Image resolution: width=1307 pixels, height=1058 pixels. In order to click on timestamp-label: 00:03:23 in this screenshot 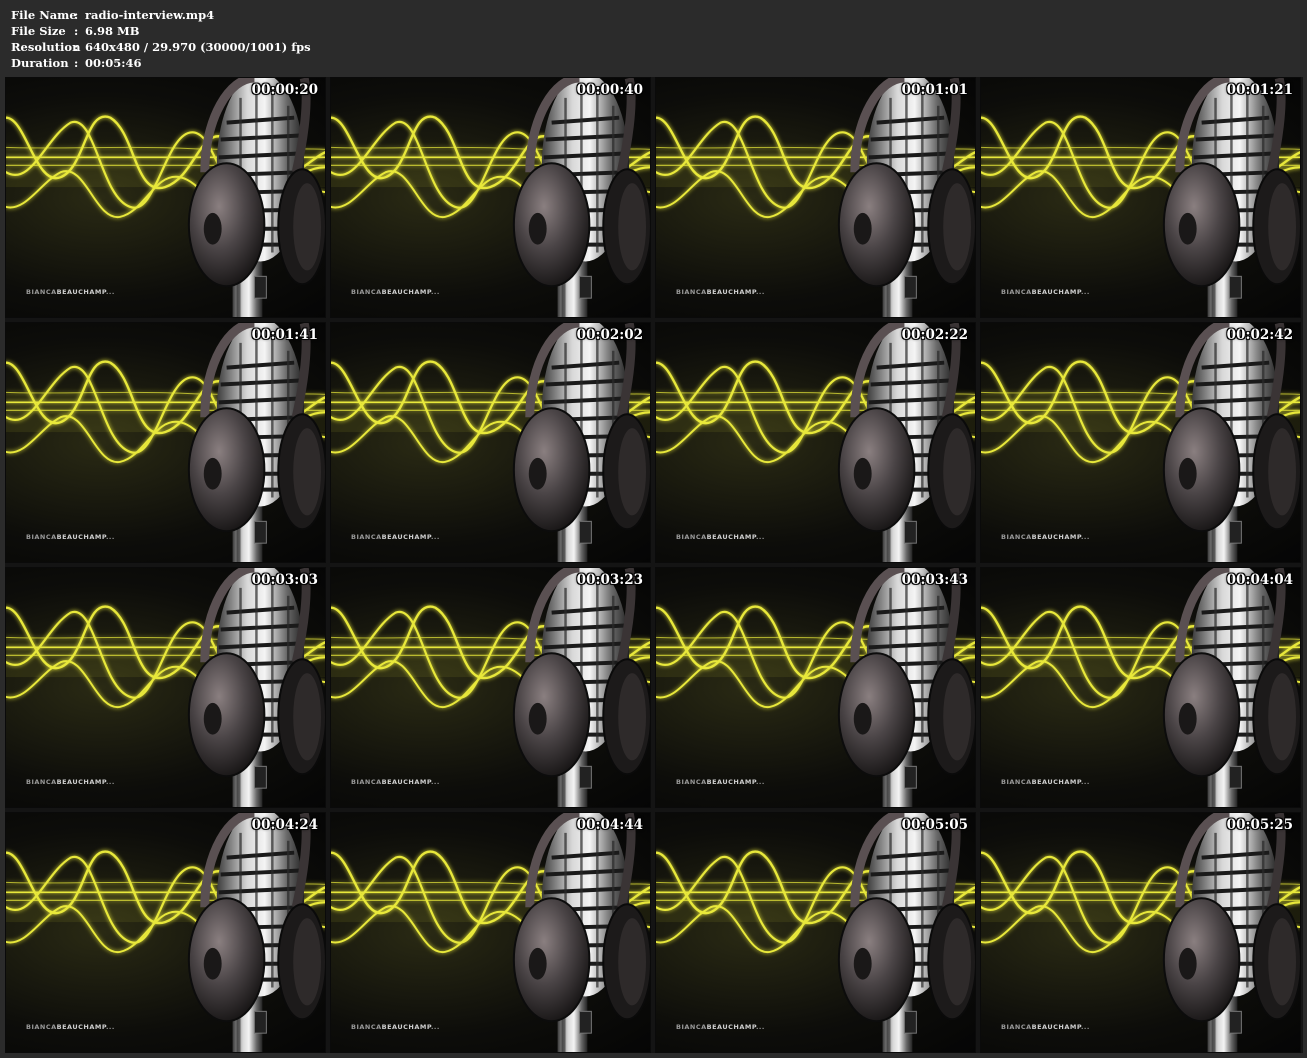, I will do `click(609, 580)`.